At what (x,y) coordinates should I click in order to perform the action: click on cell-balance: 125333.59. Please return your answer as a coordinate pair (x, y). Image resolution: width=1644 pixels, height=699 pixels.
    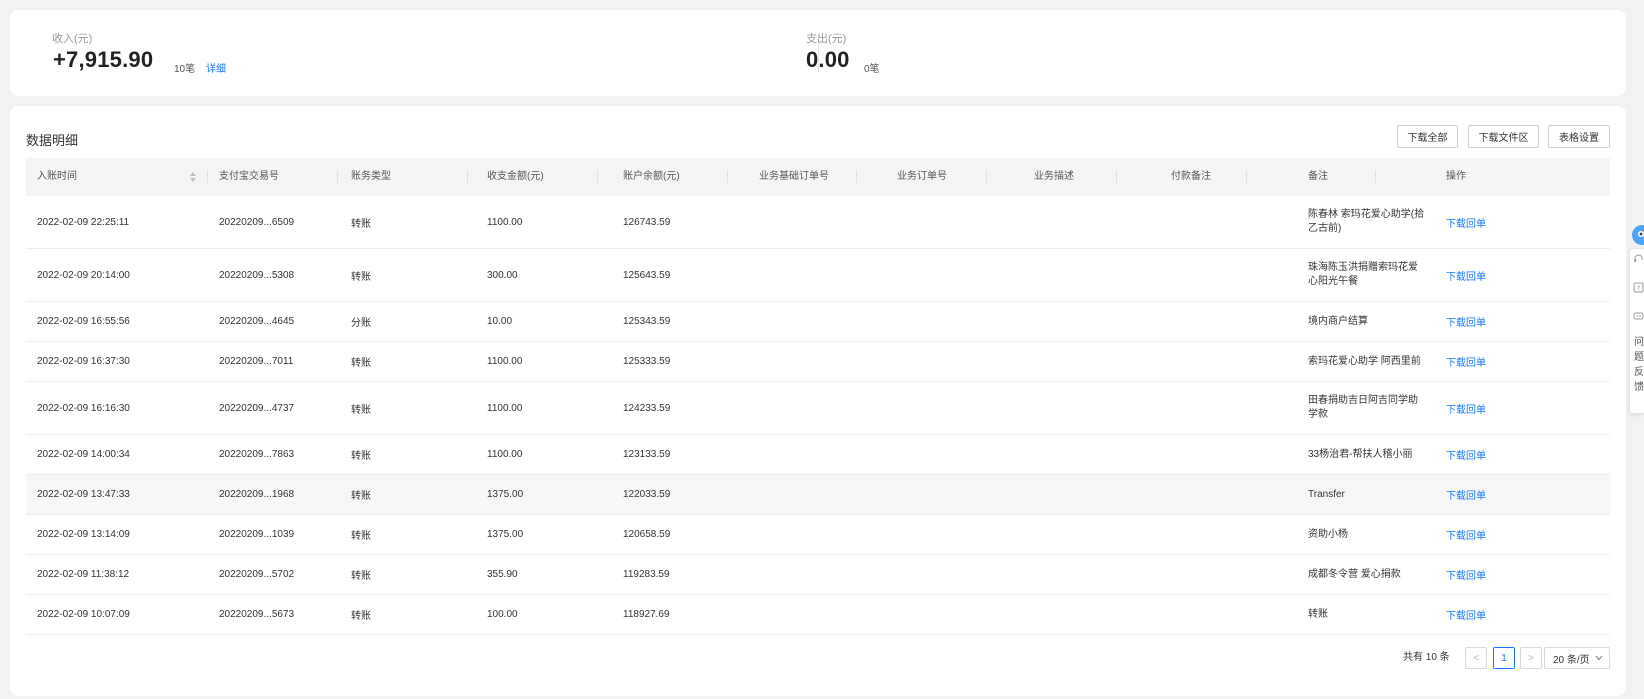
    Looking at the image, I should click on (647, 361).